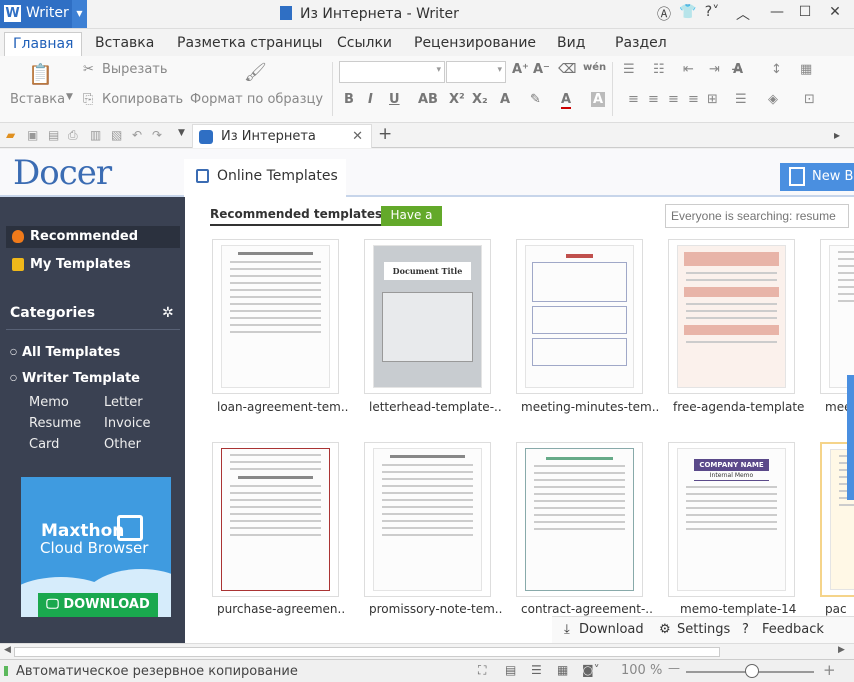 The image size is (854, 682). Describe the element at coordinates (752, 671) in the screenshot. I see `zoom-slider-handle` at that location.